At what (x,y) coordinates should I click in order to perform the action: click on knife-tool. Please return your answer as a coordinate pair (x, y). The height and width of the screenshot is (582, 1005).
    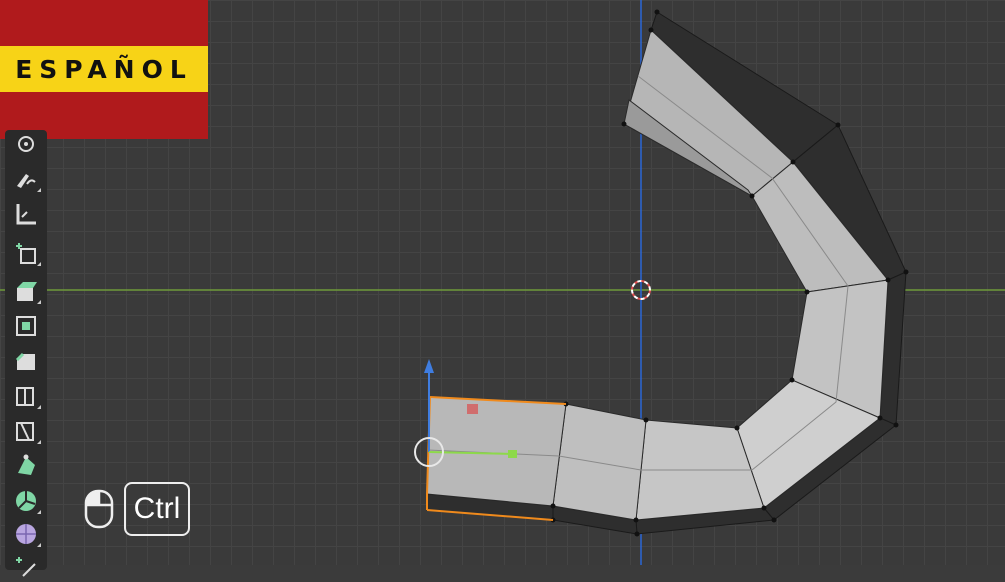
    Looking at the image, I should click on (26, 430).